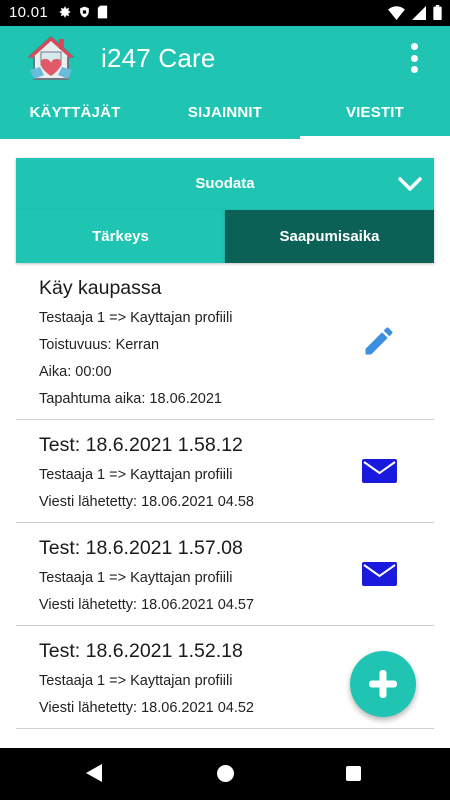 The width and height of the screenshot is (450, 800). I want to click on signal-icon, so click(419, 12).